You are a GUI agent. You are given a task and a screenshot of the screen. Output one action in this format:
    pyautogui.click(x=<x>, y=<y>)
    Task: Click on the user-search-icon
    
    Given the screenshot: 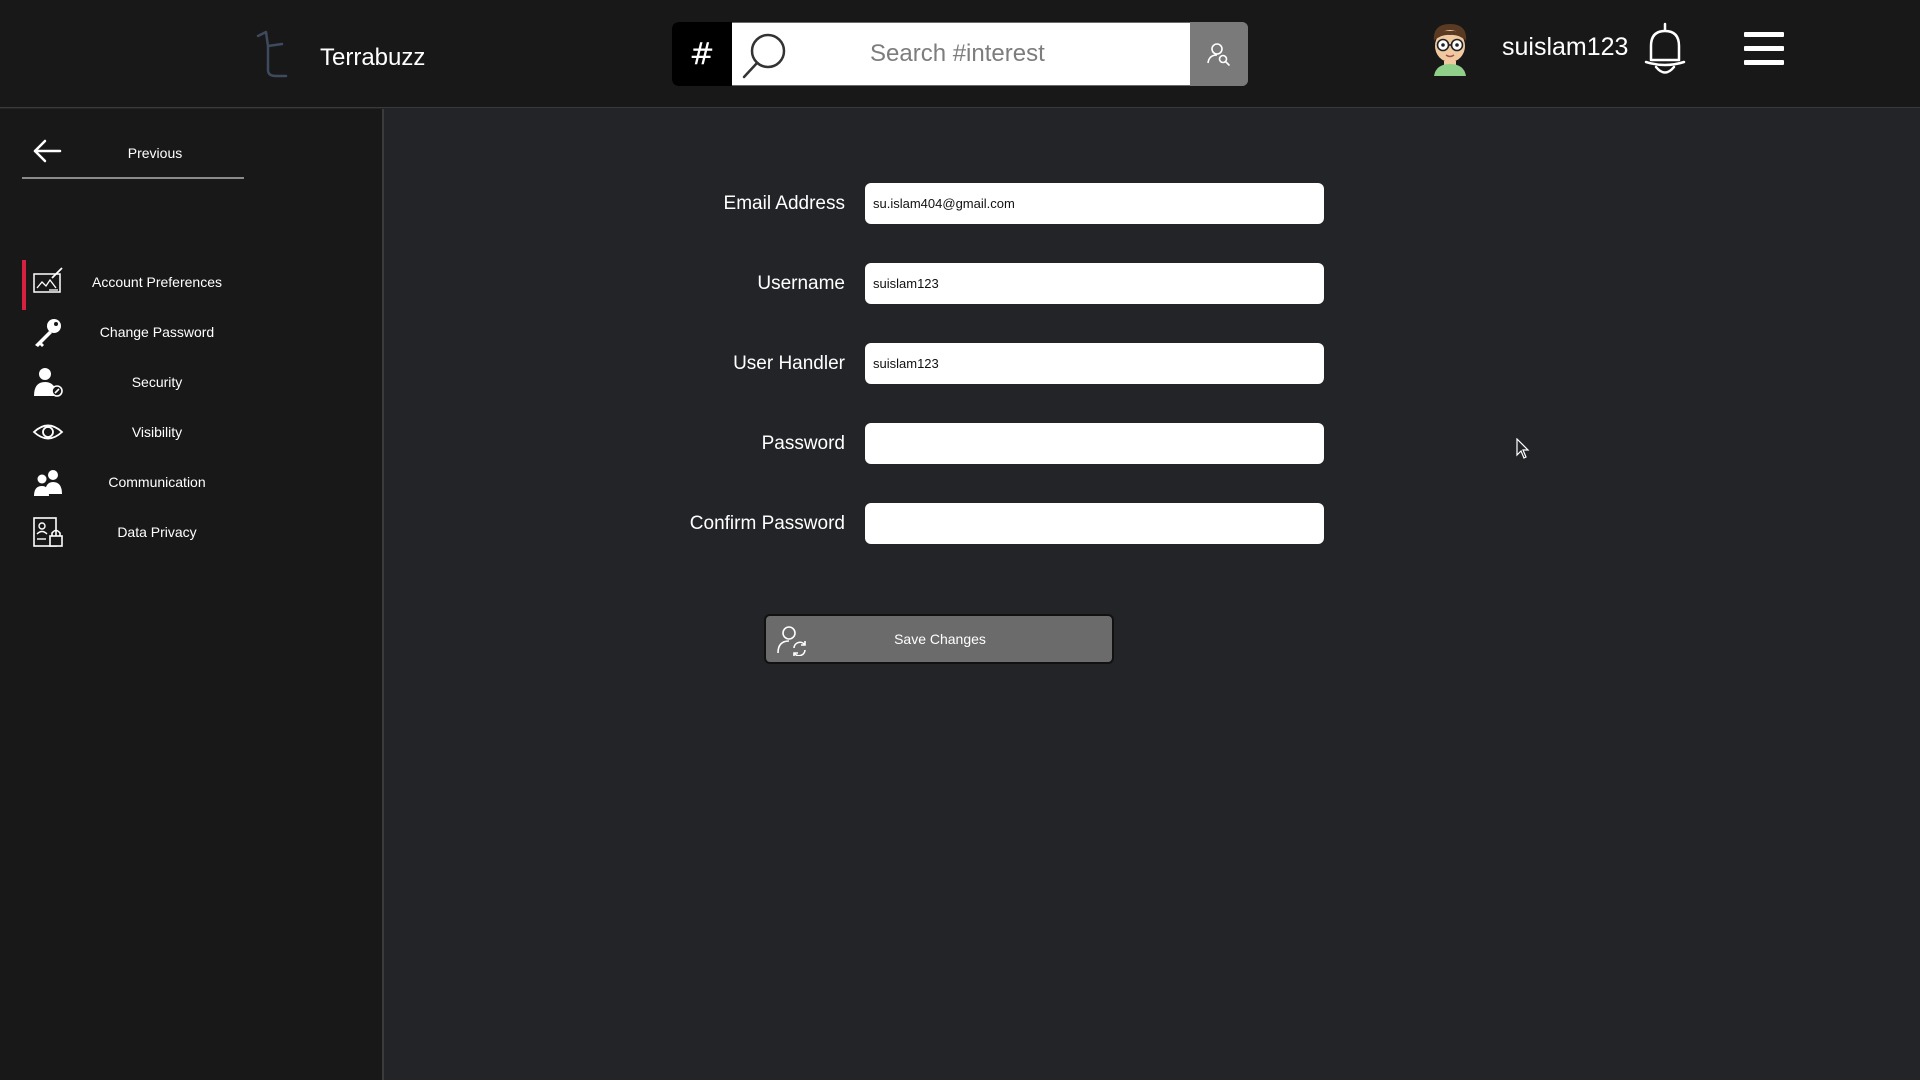 What is the action you would take?
    pyautogui.click(x=1218, y=54)
    